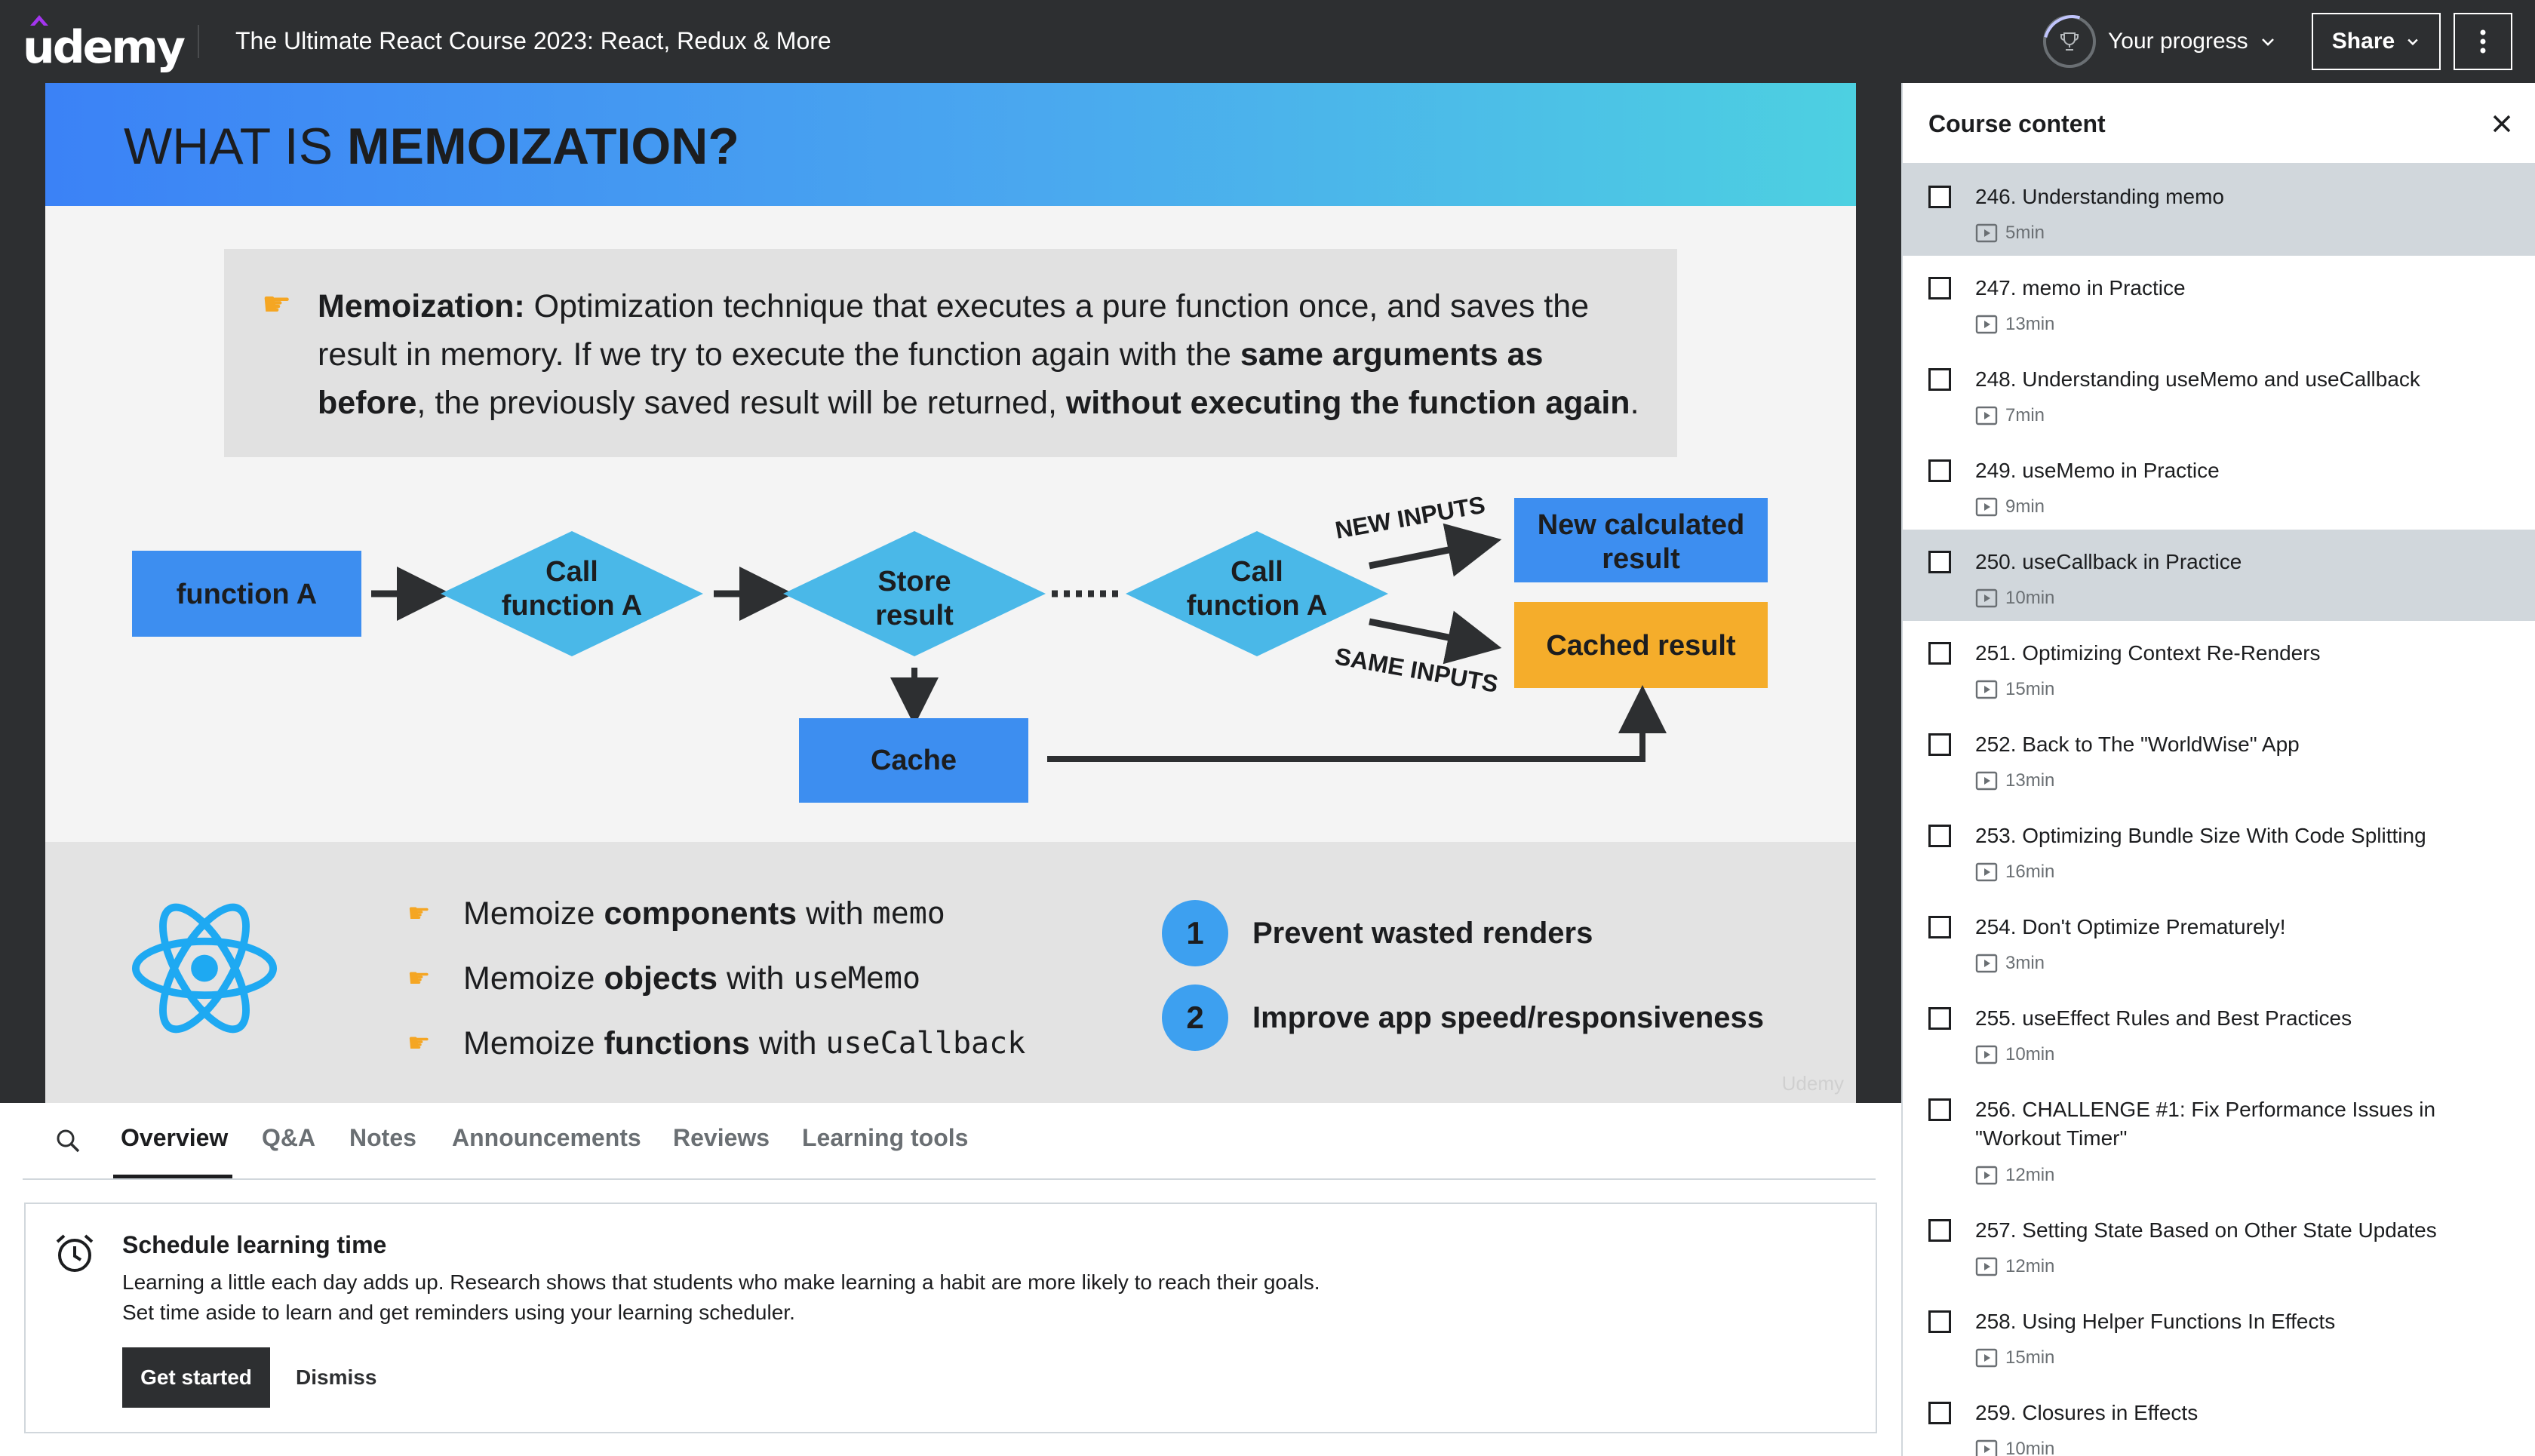 This screenshot has width=2535, height=1456. What do you see at coordinates (2015, 324) in the screenshot?
I see `lecture-meta: 13min` at bounding box center [2015, 324].